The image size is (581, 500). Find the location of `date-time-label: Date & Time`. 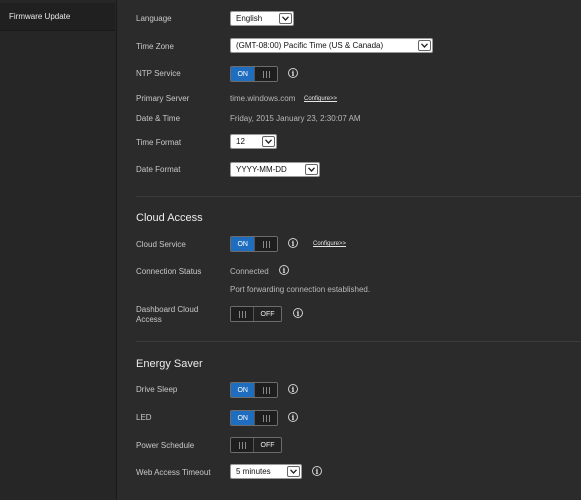

date-time-label: Date & Time is located at coordinates (158, 118).